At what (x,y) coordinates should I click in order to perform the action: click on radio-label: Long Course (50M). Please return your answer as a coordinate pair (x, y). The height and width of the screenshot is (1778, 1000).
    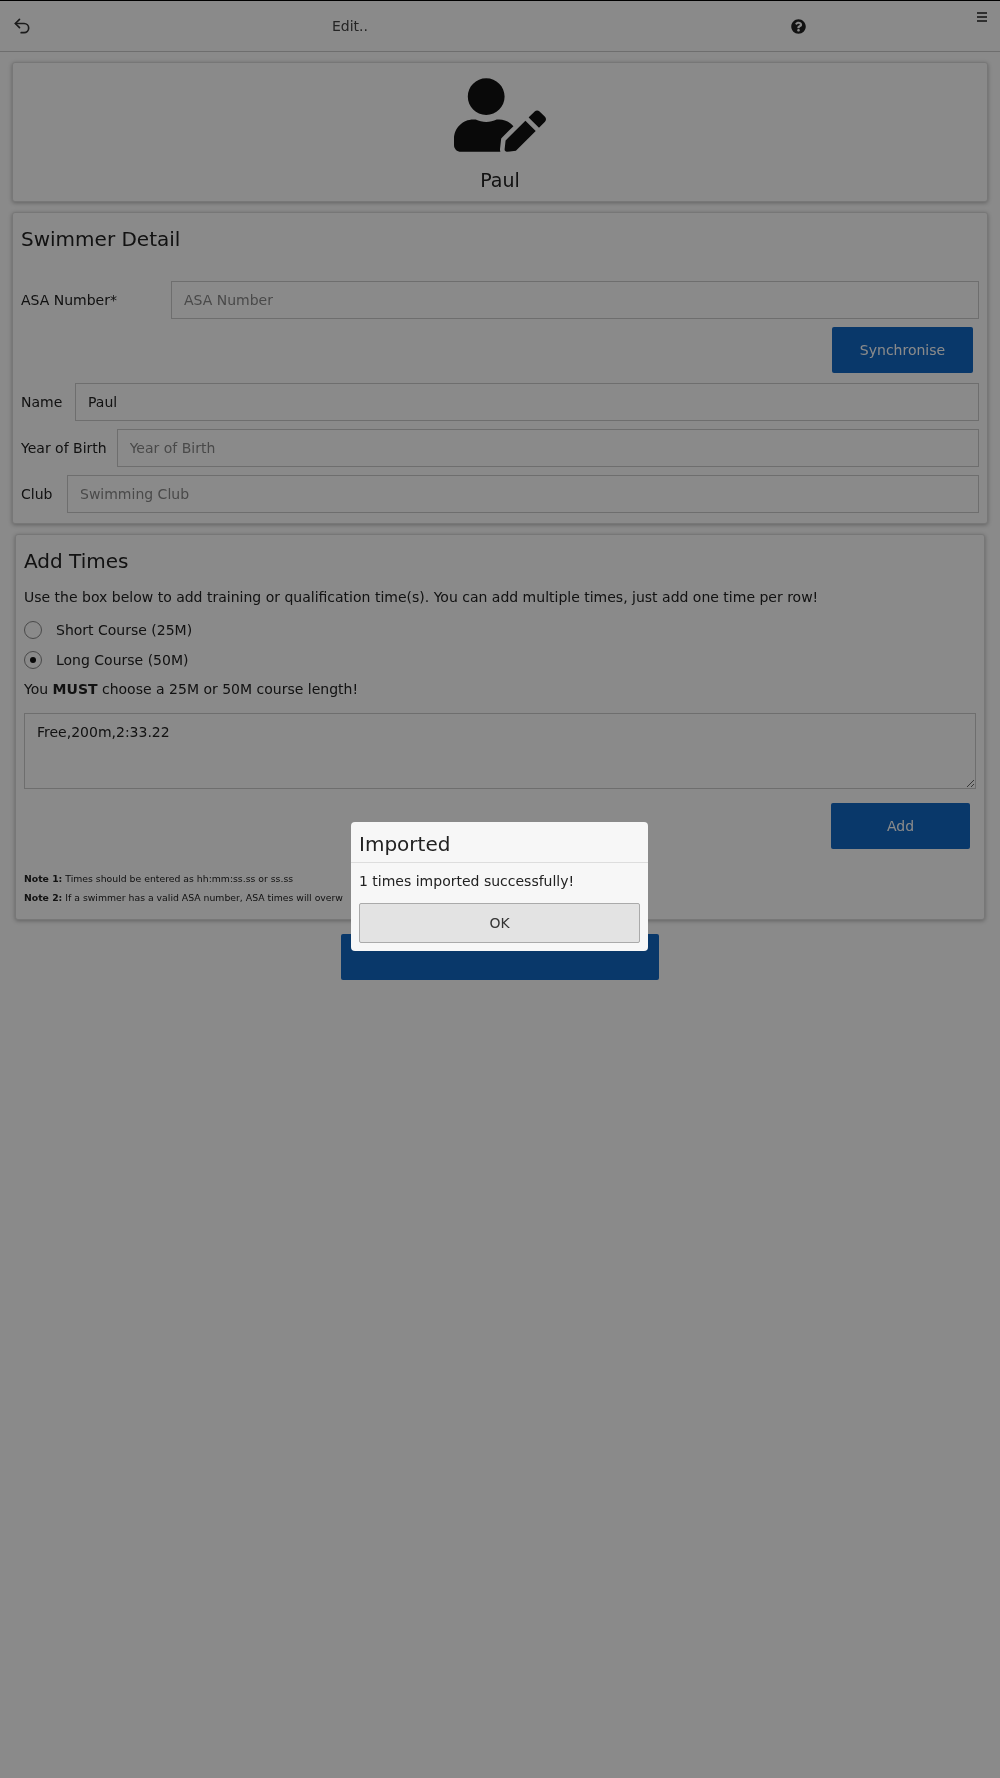
    Looking at the image, I should click on (122, 660).